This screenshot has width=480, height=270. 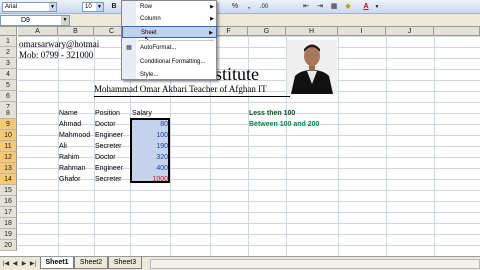 I want to click on cell-salary: 400, so click(x=150, y=168).